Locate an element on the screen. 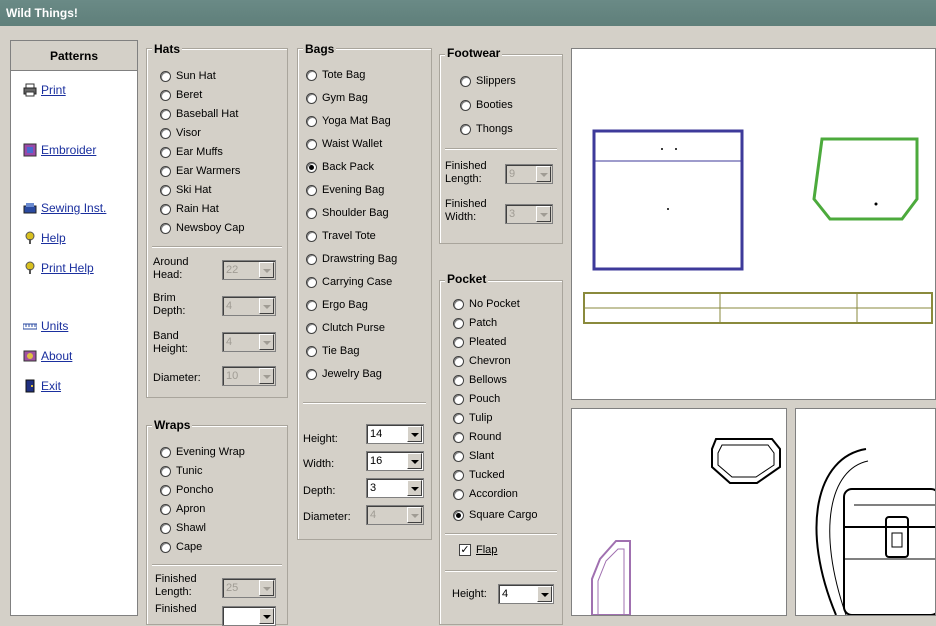 This screenshot has width=936, height=626. pocket-option-tulip: Tulip is located at coordinates (472, 418).